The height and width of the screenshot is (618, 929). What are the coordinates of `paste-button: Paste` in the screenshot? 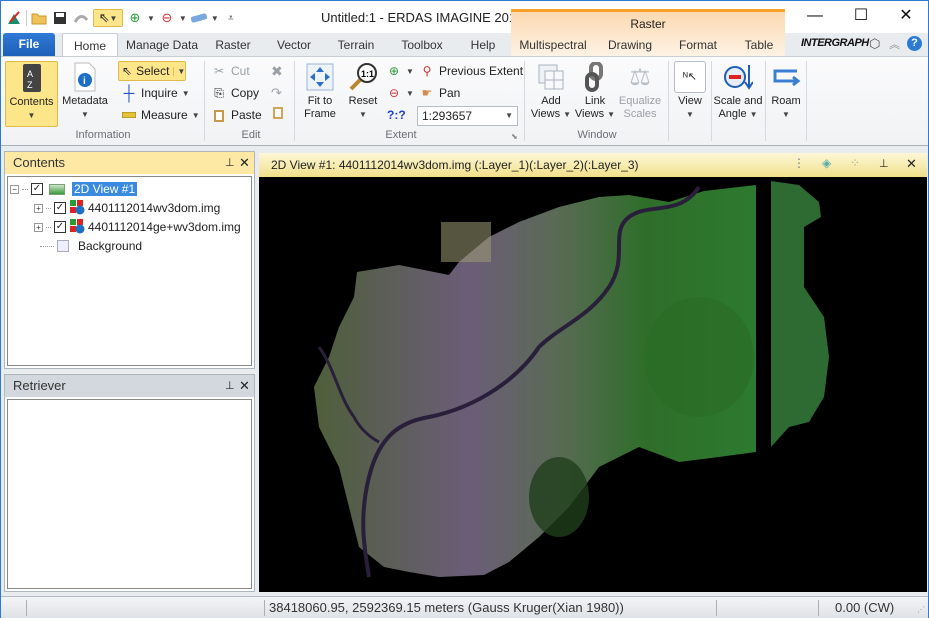 It's located at (236, 115).